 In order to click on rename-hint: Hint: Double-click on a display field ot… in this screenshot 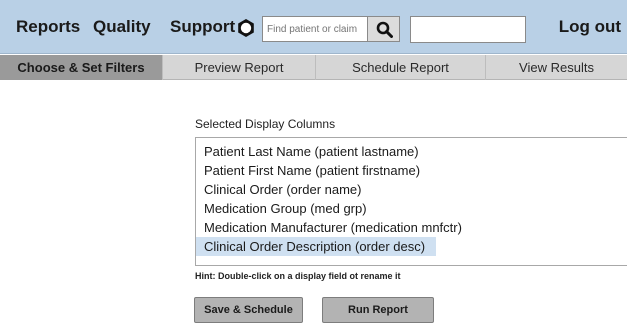, I will do `click(298, 276)`.